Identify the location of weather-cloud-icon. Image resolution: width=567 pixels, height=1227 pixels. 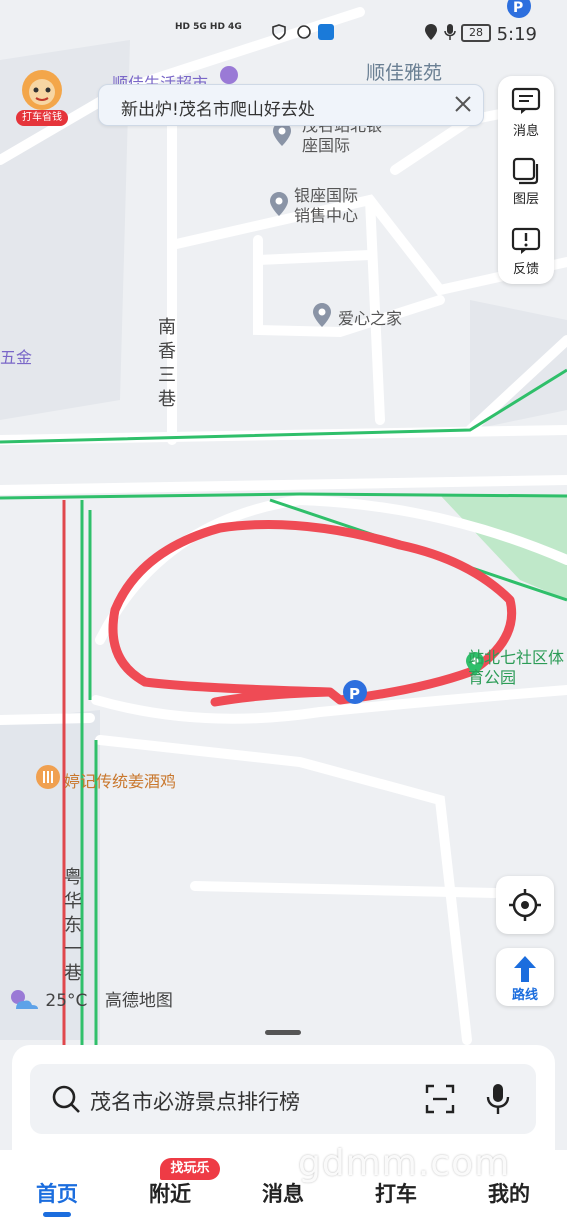
(24, 999).